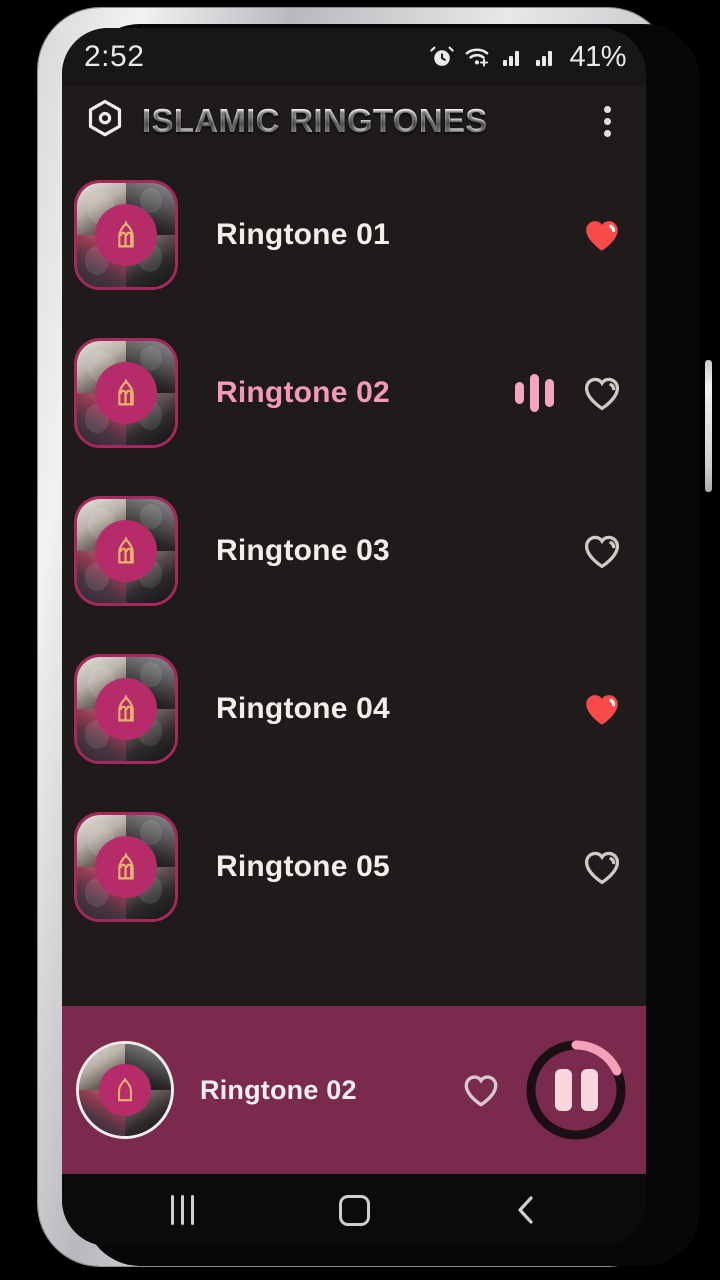 This screenshot has height=1280, width=720. Describe the element at coordinates (182, 1210) in the screenshot. I see `recents-icon` at that location.